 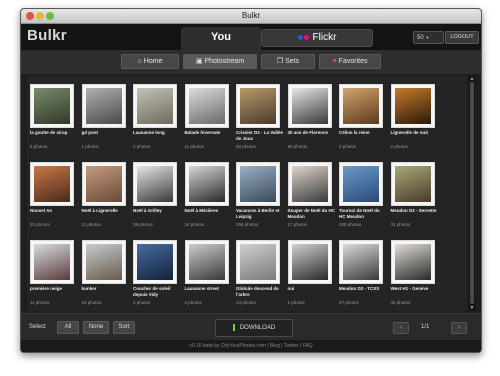 I want to click on set-card: bunker 10 photos, so click(x=105, y=274).